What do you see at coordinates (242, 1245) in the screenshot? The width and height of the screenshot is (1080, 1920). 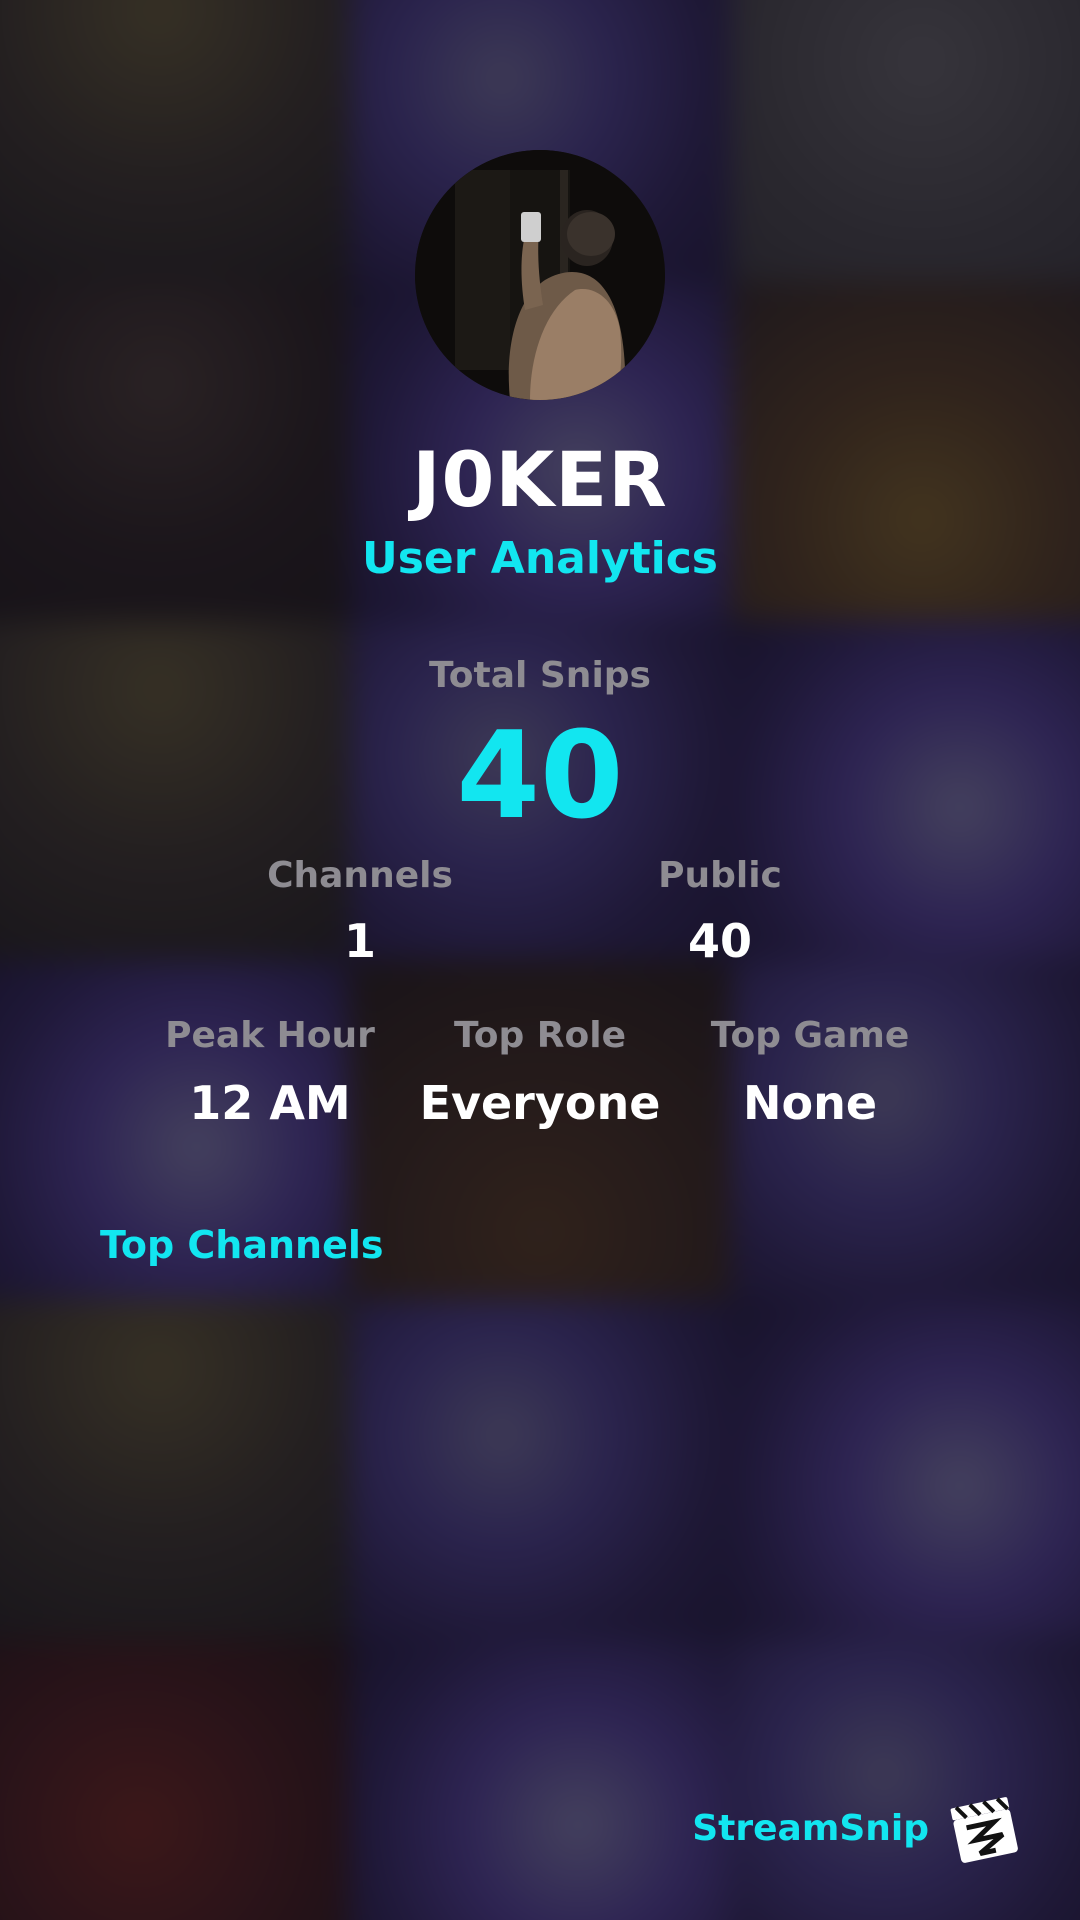 I see `top-channels-heading: Top Channels` at bounding box center [242, 1245].